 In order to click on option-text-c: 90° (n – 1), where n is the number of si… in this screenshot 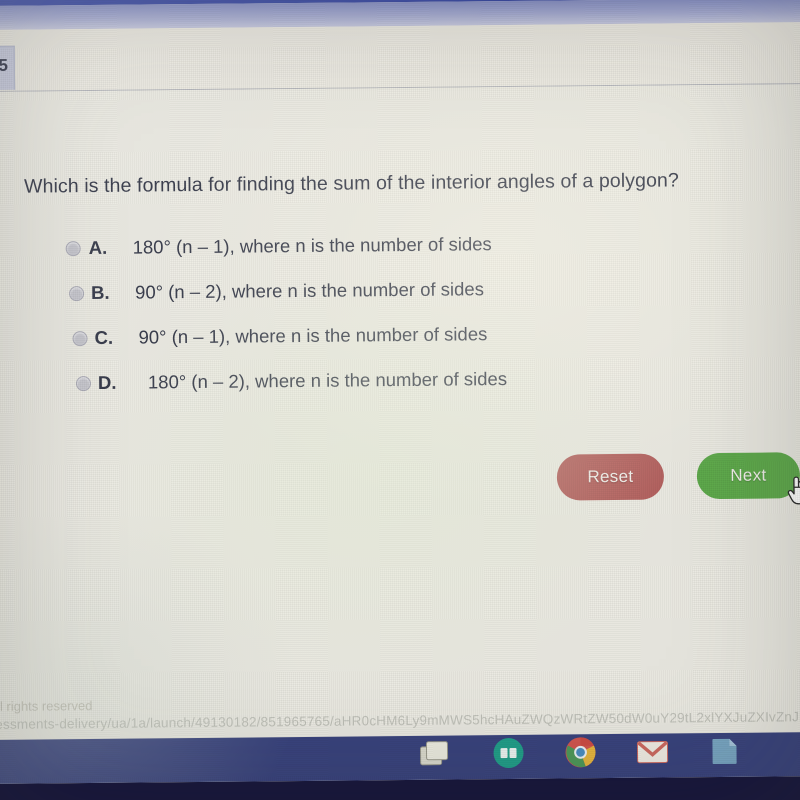, I will do `click(313, 335)`.